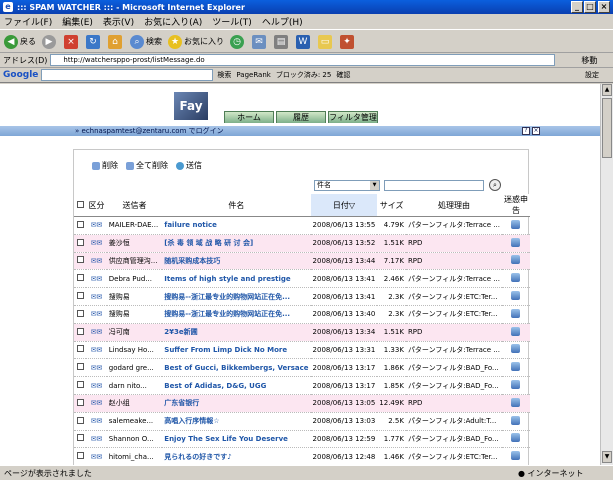  Describe the element at coordinates (536, 131) in the screenshot. I see `close-icon: ×` at that location.